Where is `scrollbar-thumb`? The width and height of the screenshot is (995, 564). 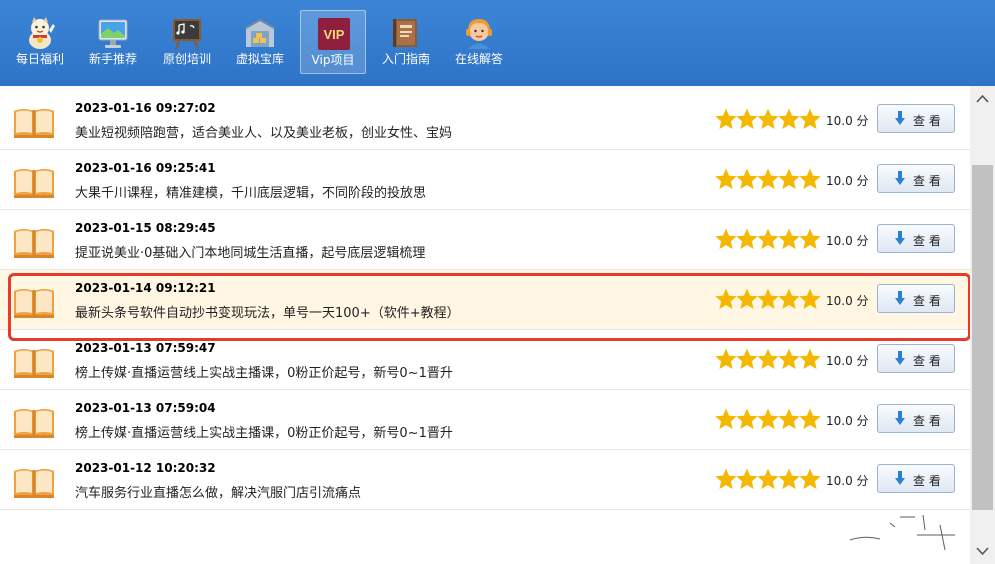 scrollbar-thumb is located at coordinates (982, 337).